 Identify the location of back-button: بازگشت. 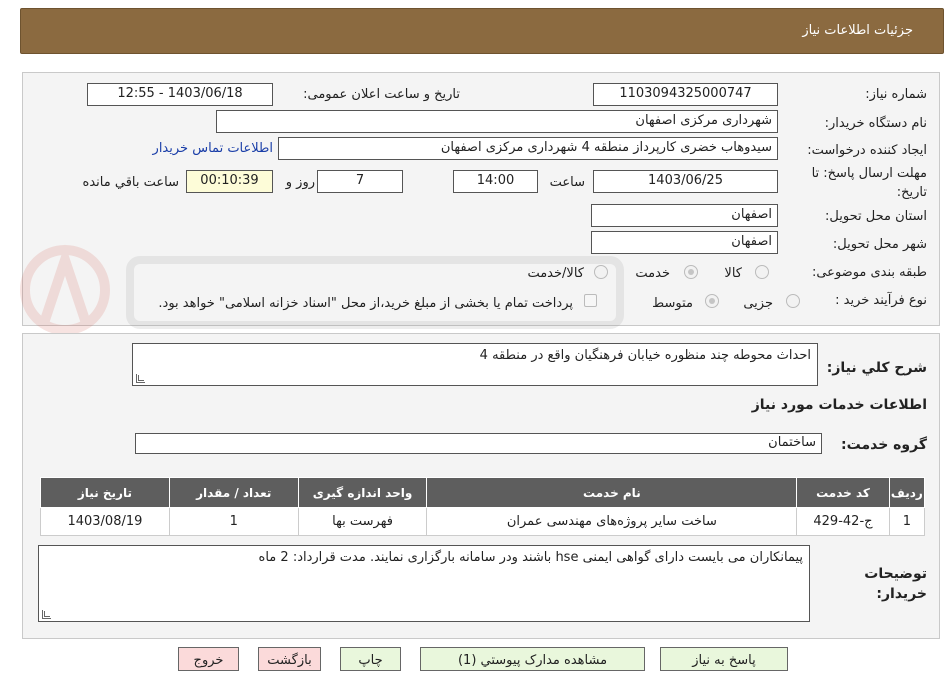
(289, 659).